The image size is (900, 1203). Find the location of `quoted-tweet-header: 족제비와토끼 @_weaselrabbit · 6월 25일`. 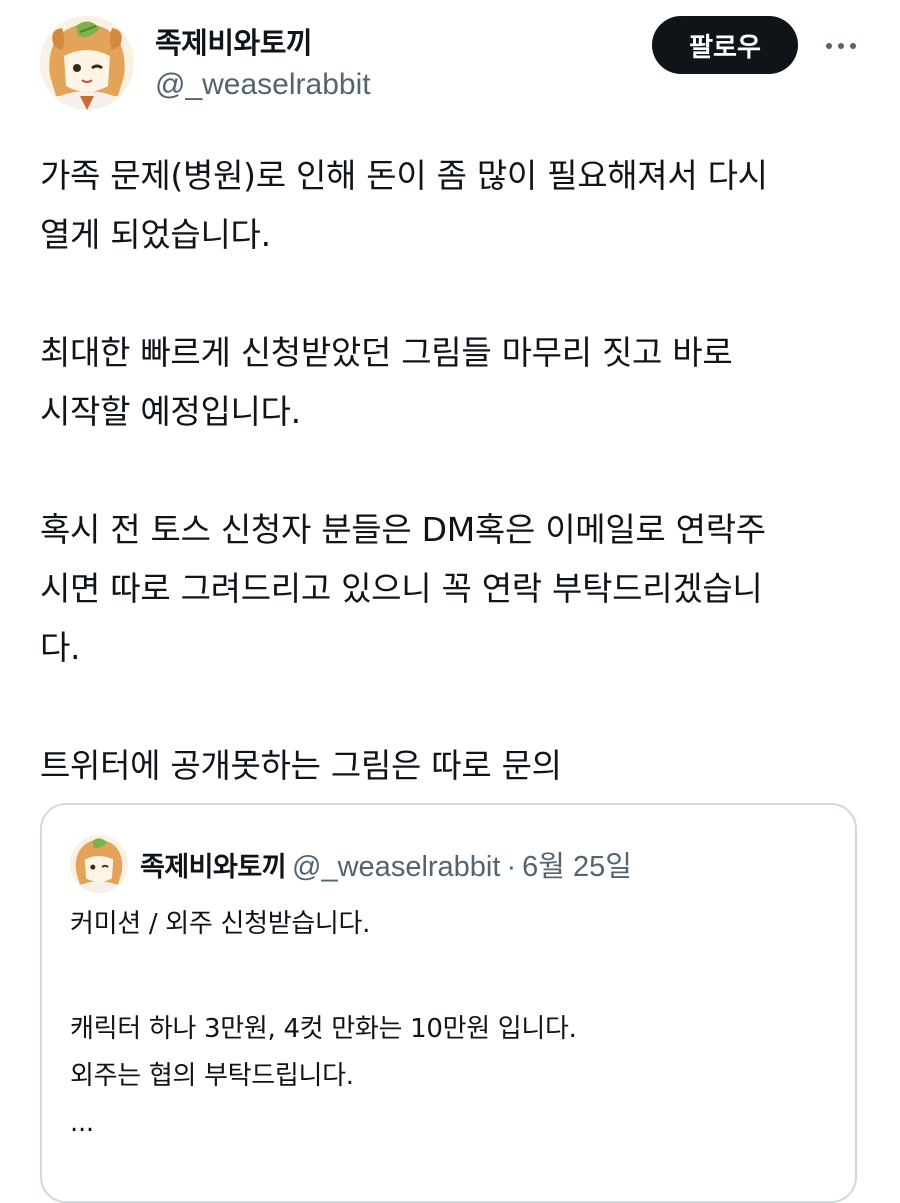

quoted-tweet-header: 족제비와토끼 @_weaselrabbit · 6월 25일 is located at coordinates (386, 864).